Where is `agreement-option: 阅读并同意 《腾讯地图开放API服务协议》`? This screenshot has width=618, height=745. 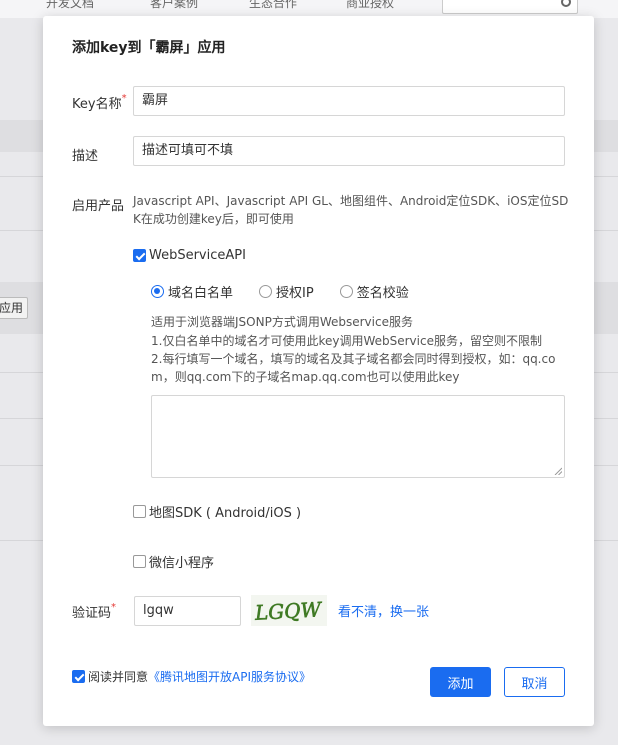
agreement-option: 阅读并同意 《腾讯地图开放API服务协议》 is located at coordinates (191, 676).